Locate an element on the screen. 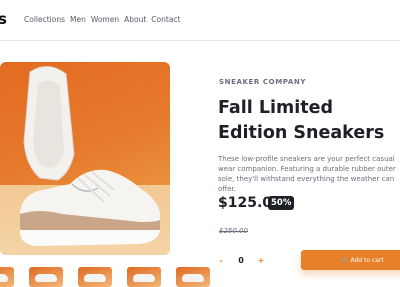  thumbnail-strip is located at coordinates (105, 277).